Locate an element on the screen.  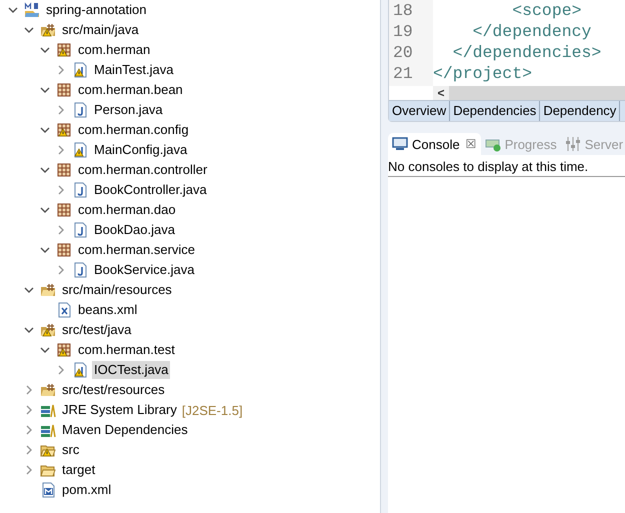
tree-item: src/test/resources is located at coordinates (113, 390).